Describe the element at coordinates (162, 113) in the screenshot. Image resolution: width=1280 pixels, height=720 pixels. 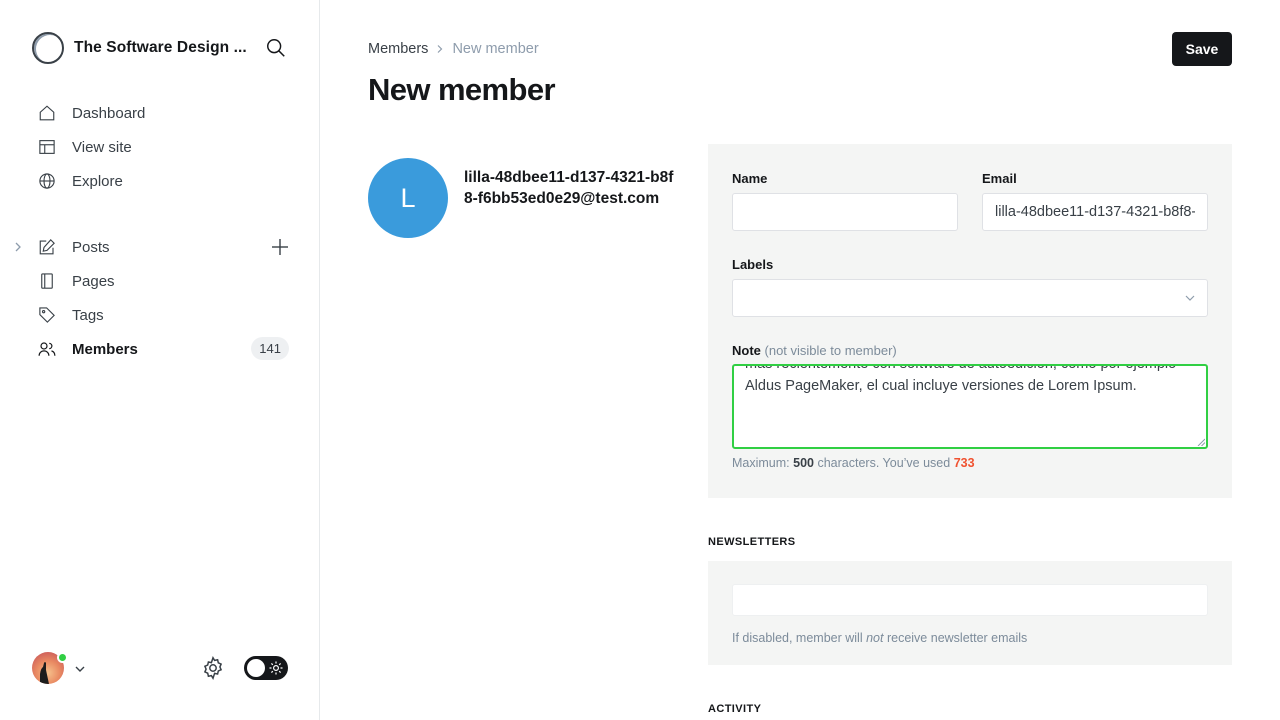
I see `nav-item-dashboard: Dashboard` at that location.